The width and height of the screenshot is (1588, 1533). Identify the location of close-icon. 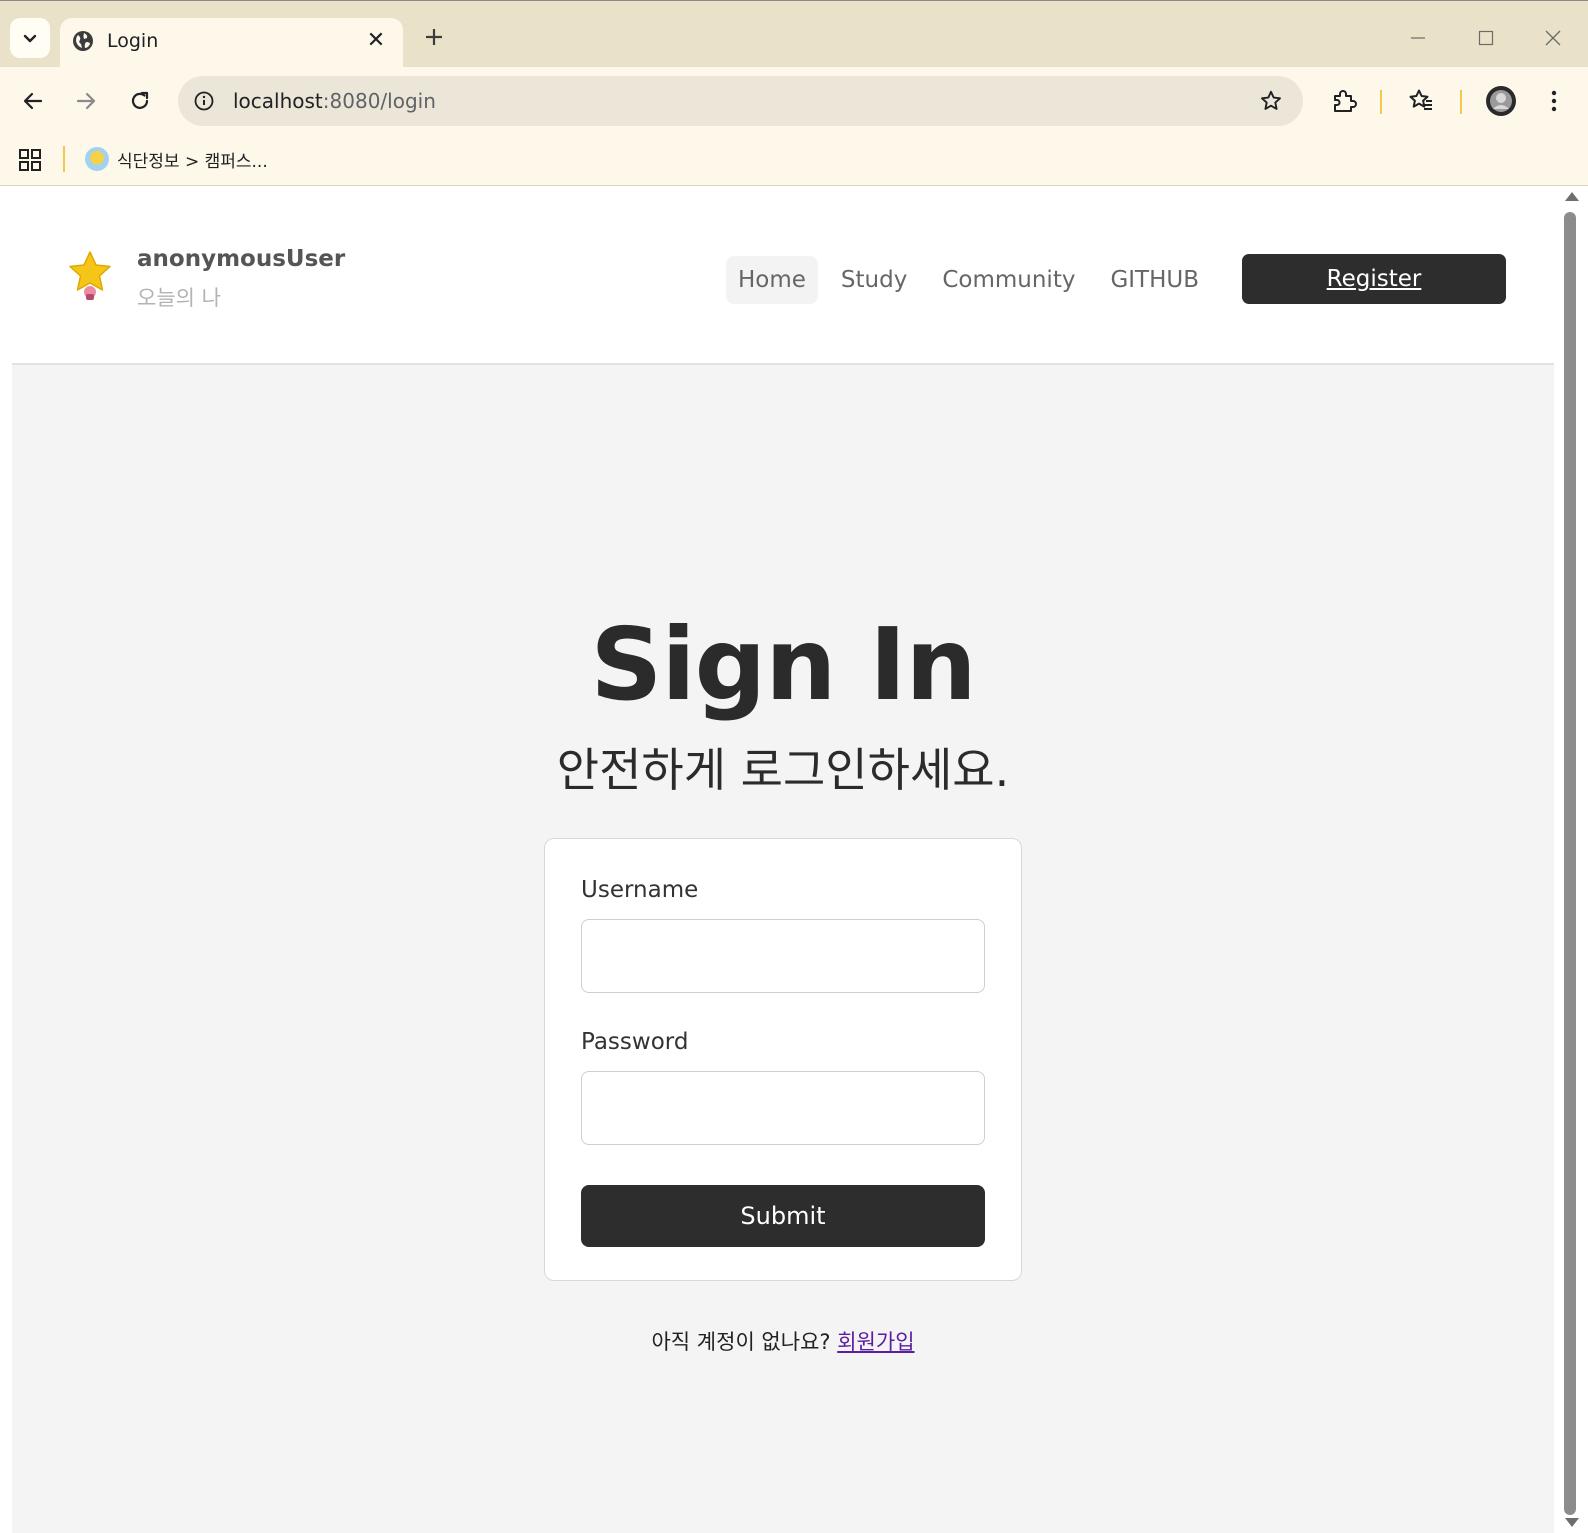
(1553, 38).